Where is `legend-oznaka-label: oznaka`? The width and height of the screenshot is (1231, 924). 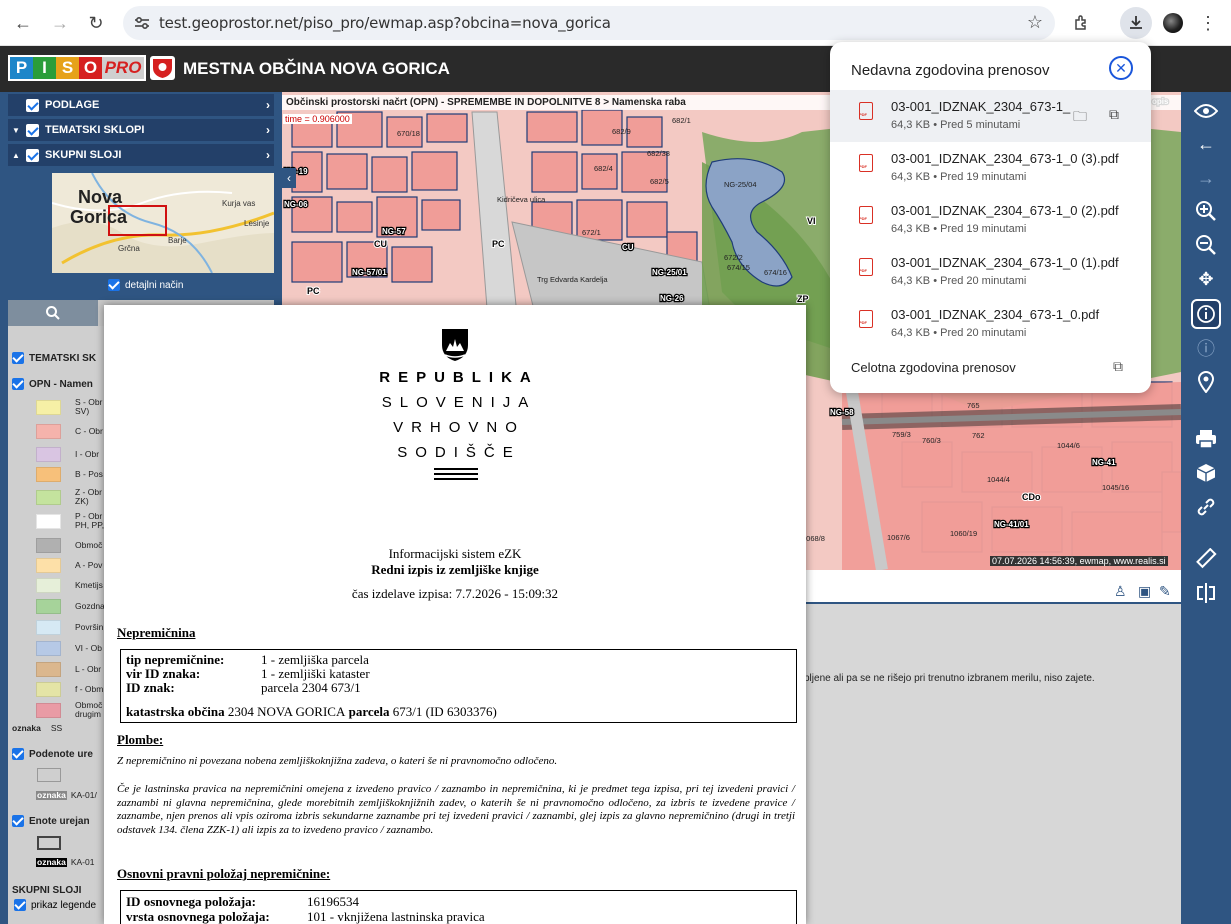
legend-oznaka-label: oznaka is located at coordinates (26, 728).